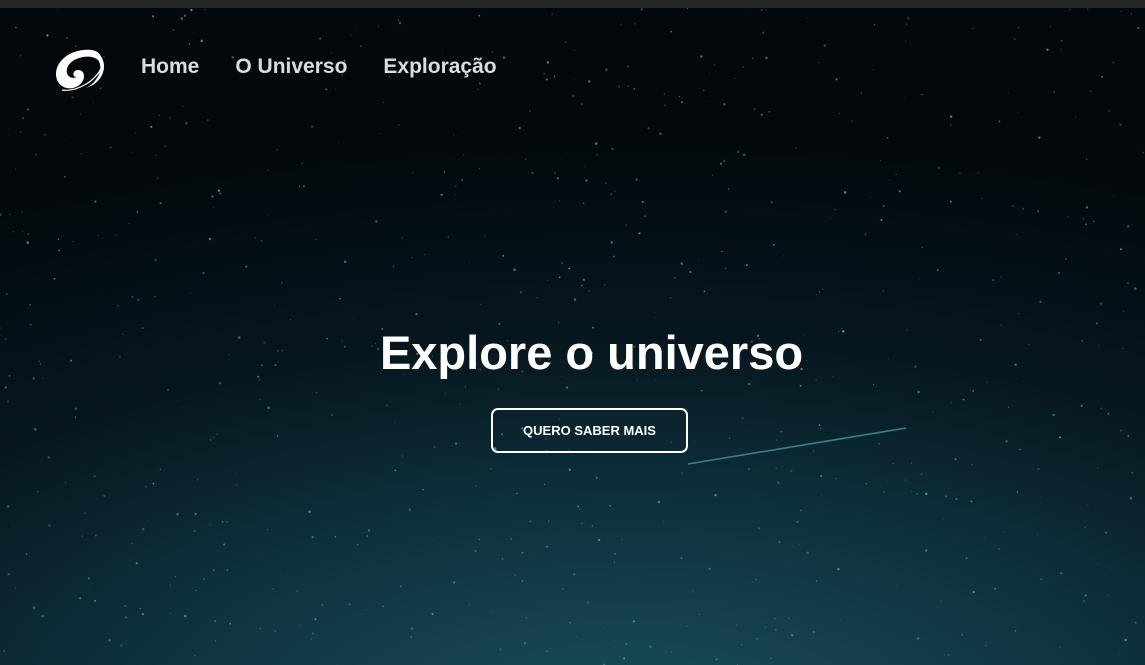  What do you see at coordinates (291, 67) in the screenshot?
I see `nav-o-universo: O Universo` at bounding box center [291, 67].